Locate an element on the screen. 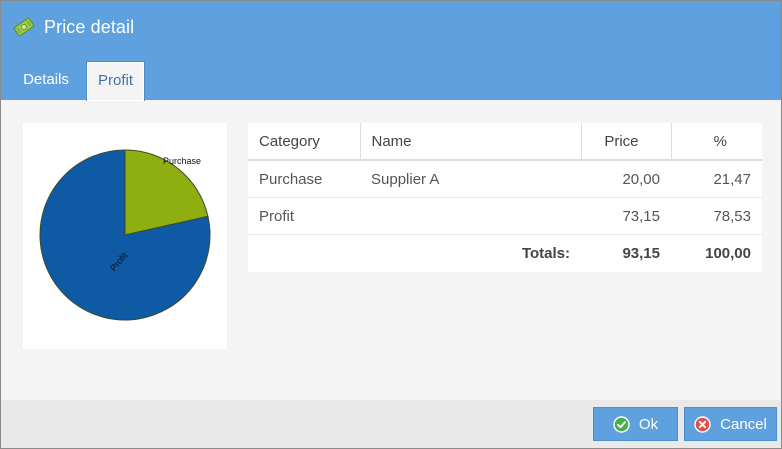  column-header-category: Category is located at coordinates (304, 142).